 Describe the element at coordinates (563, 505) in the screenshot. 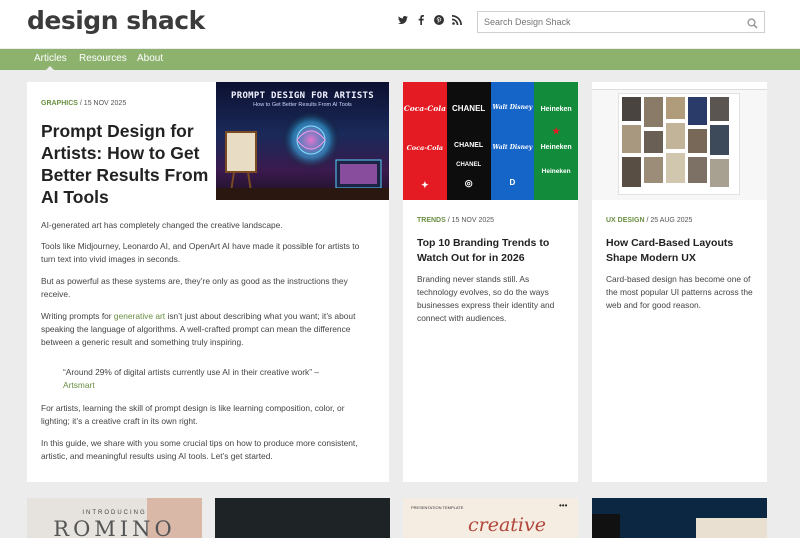

I see `more-icon: •••` at that location.